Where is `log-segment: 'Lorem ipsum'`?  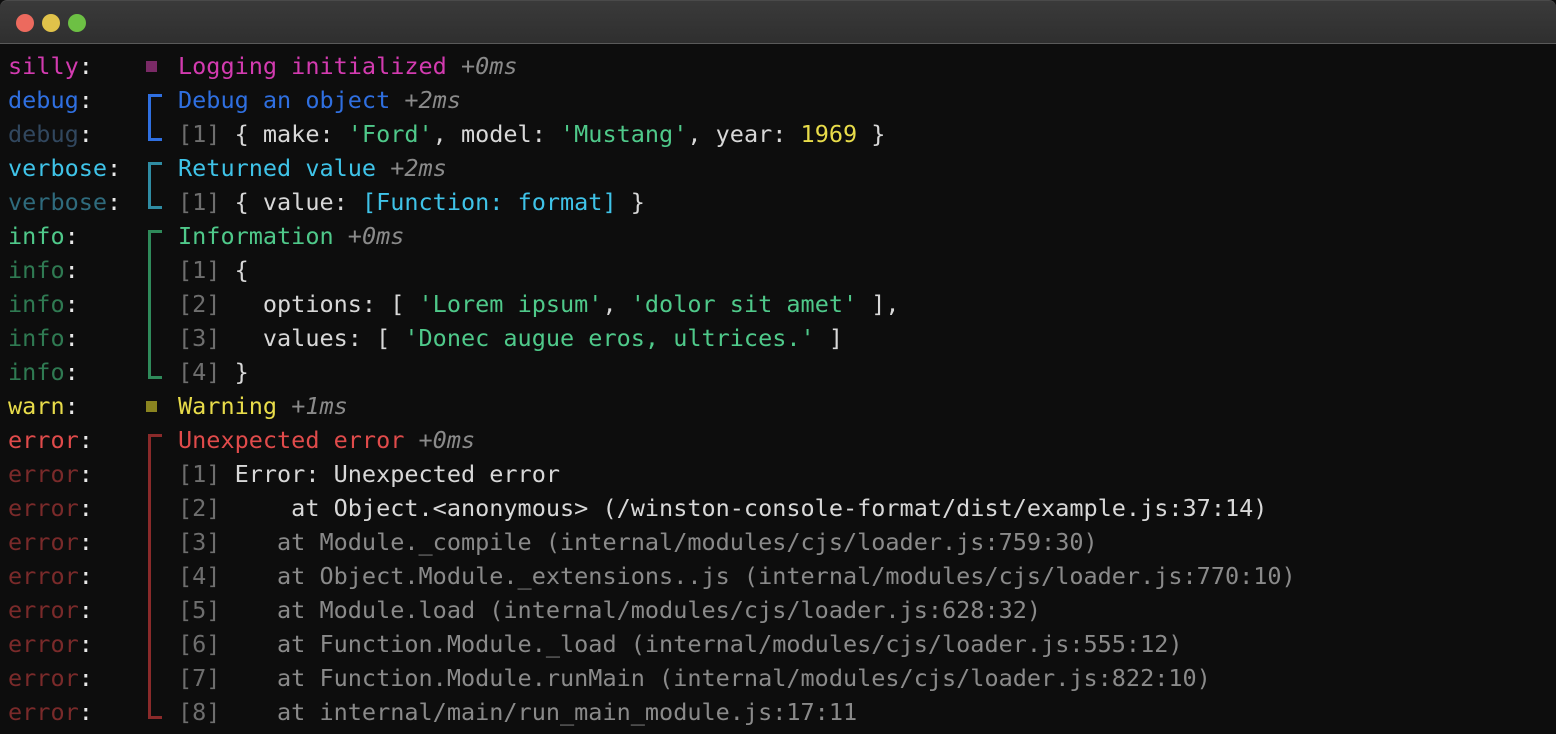
log-segment: 'Lorem ipsum' is located at coordinates (510, 304).